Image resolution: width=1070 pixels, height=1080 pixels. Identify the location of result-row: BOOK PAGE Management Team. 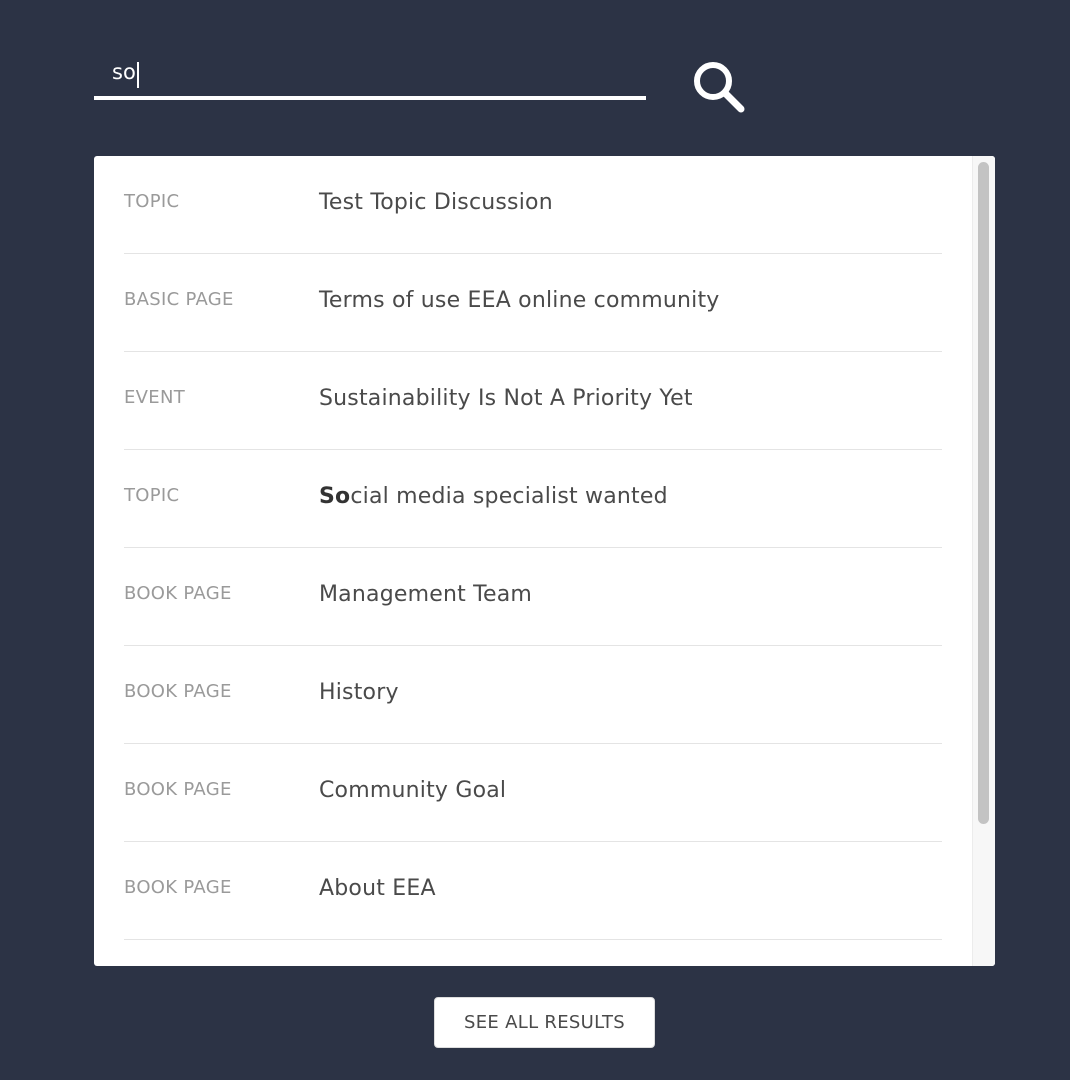
(533, 597).